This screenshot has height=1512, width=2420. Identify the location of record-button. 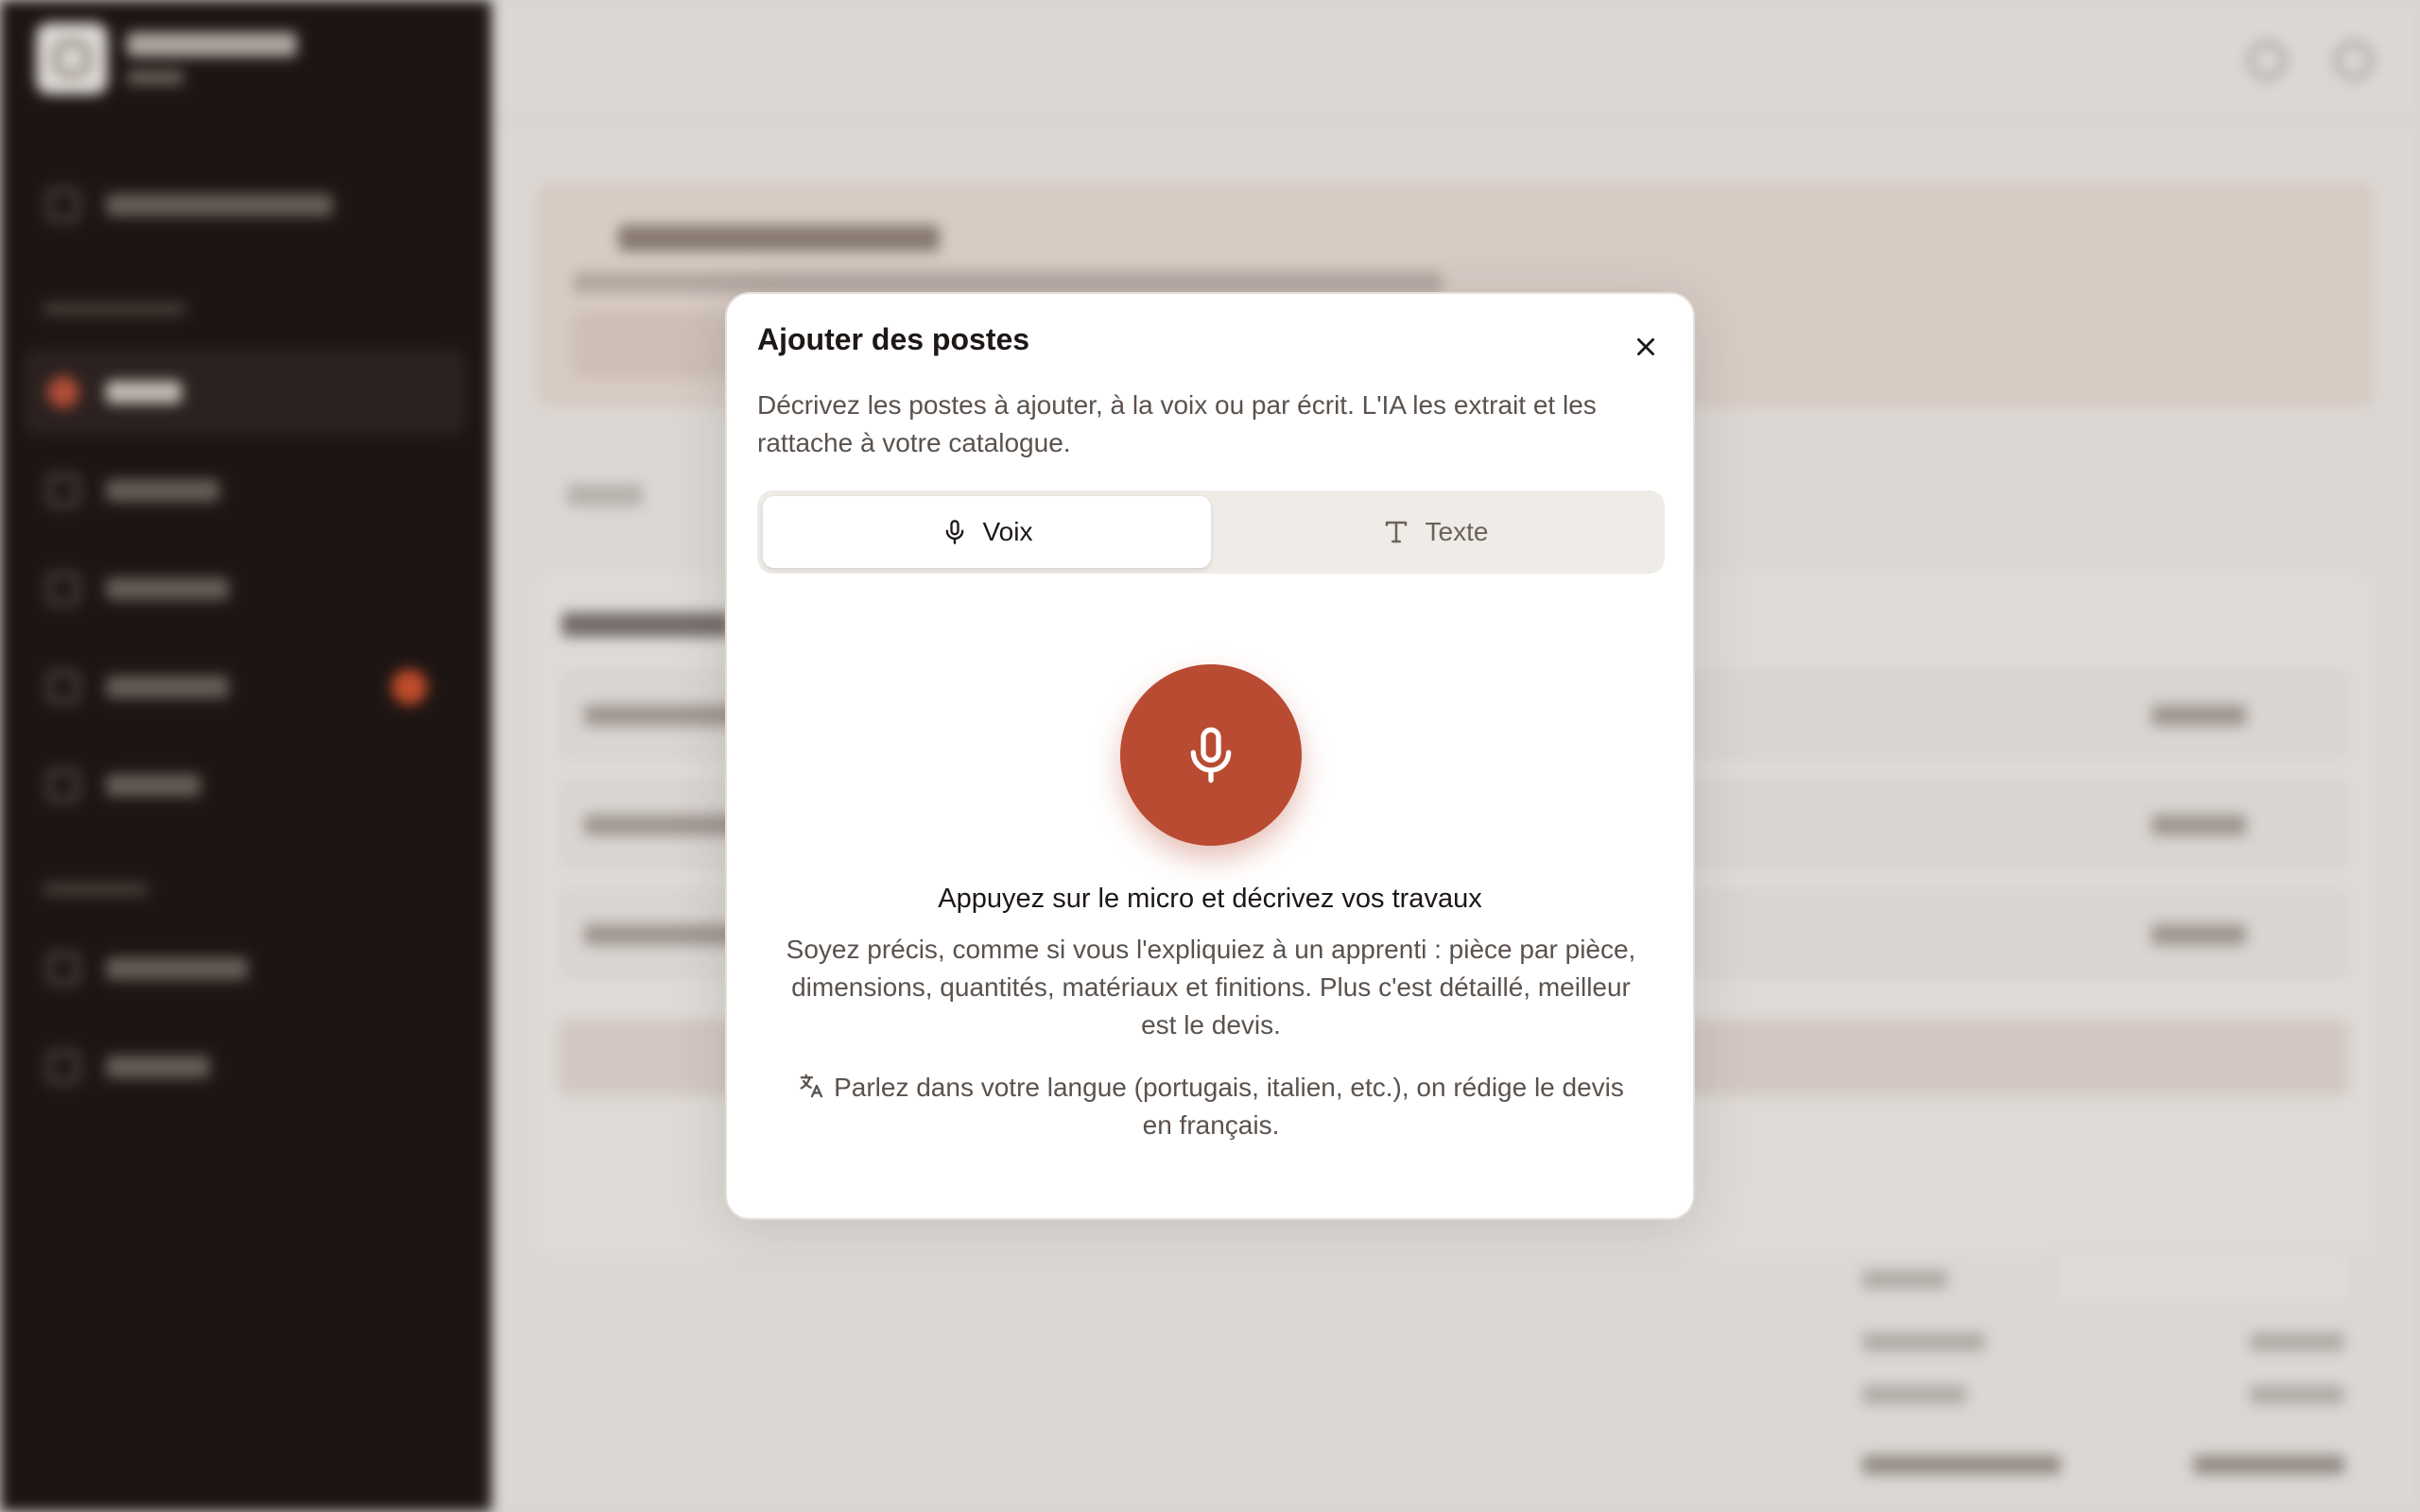
(1211, 755).